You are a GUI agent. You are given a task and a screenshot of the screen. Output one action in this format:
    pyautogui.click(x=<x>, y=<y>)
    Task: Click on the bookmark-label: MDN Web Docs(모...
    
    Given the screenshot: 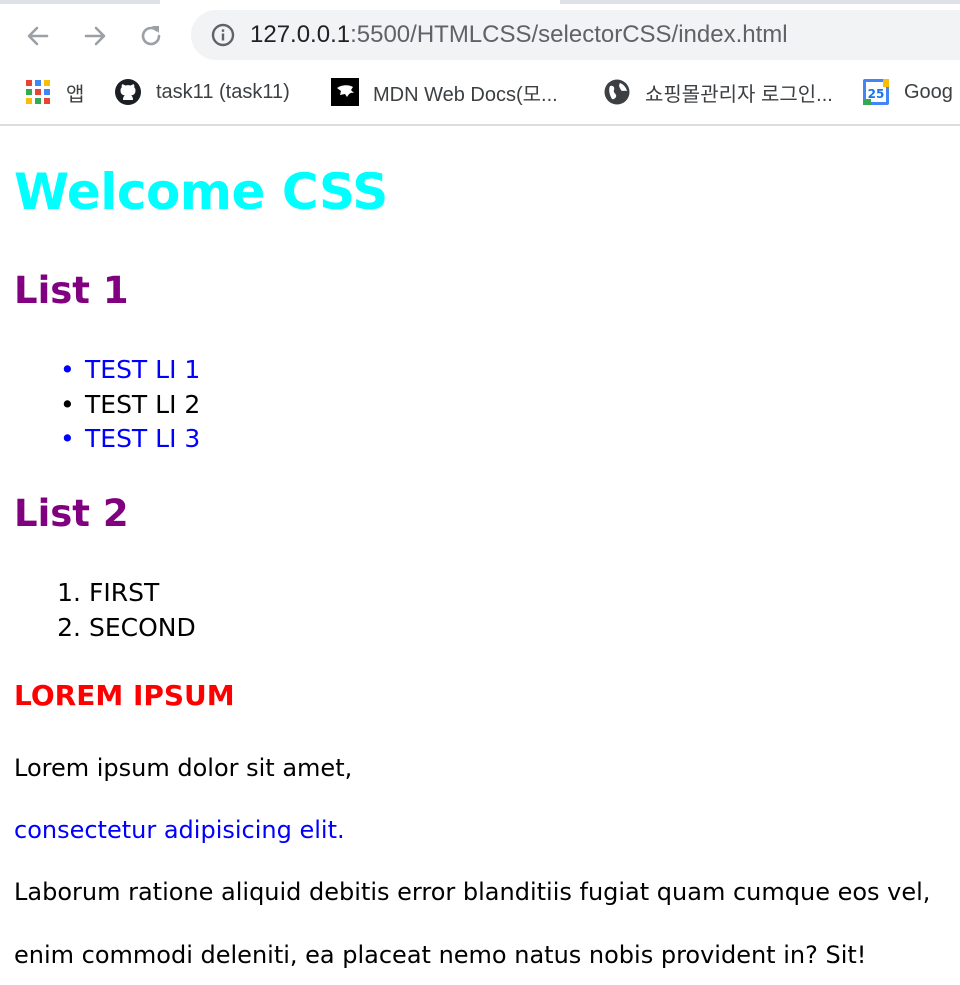 What is the action you would take?
    pyautogui.click(x=465, y=94)
    